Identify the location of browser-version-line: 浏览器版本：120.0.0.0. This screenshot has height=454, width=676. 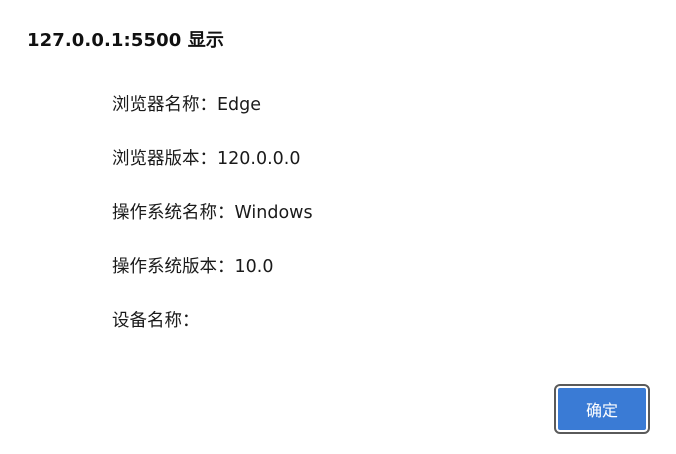
(206, 159).